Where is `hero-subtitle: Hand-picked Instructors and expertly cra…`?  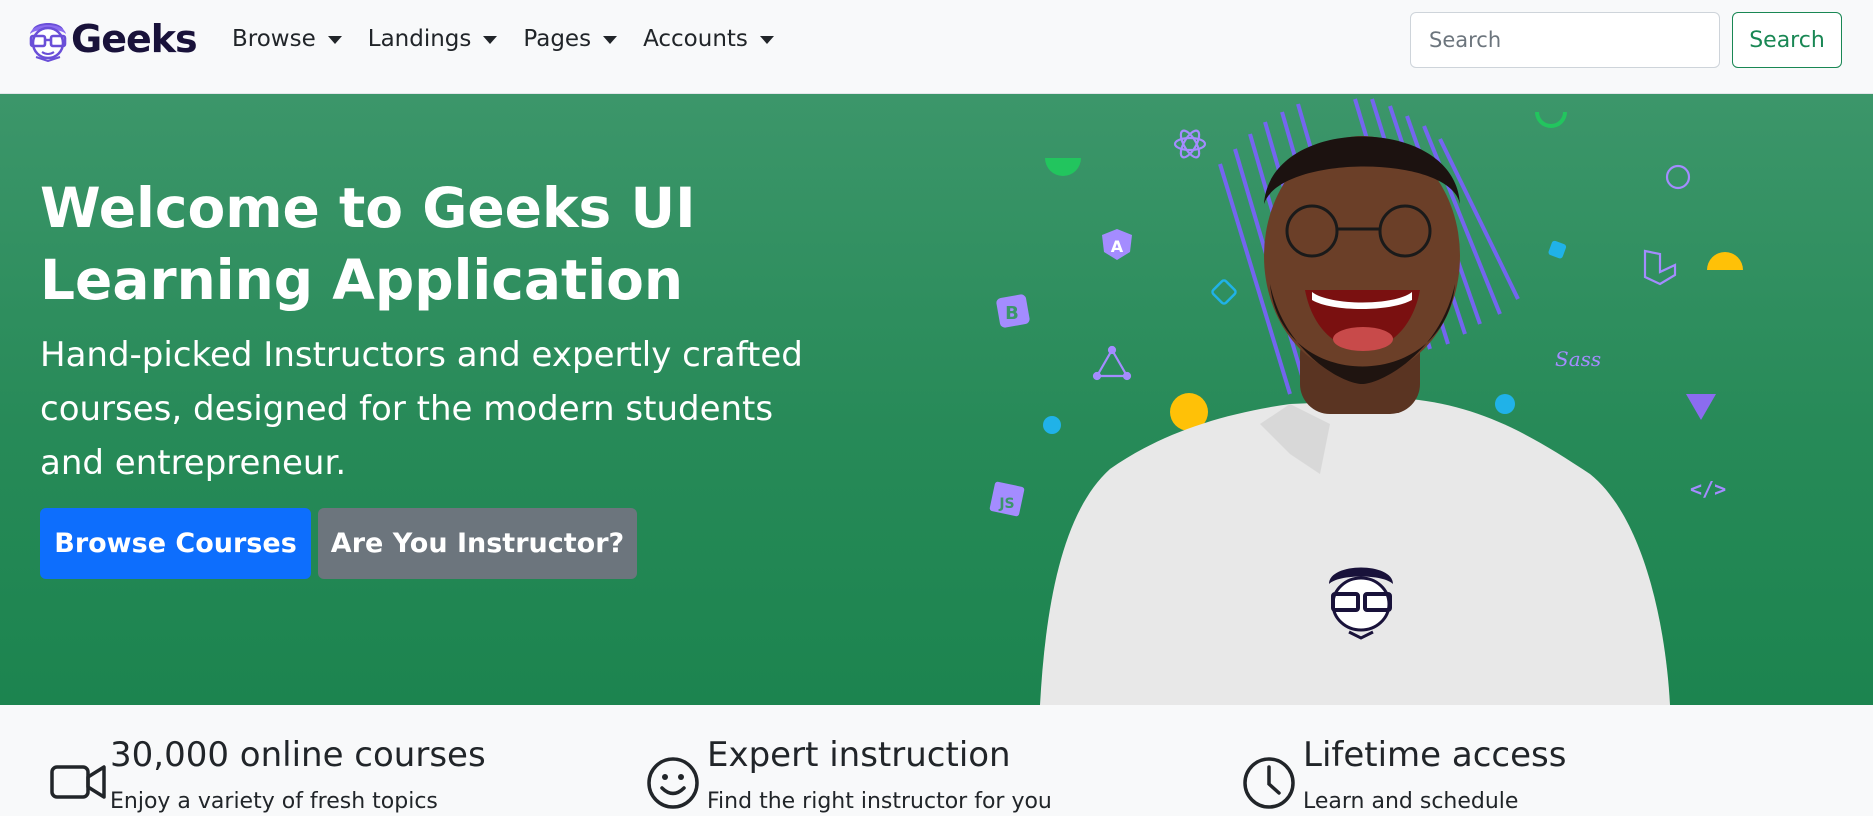
hero-subtitle: Hand-picked Instructors and expertly cra… is located at coordinates (421, 409).